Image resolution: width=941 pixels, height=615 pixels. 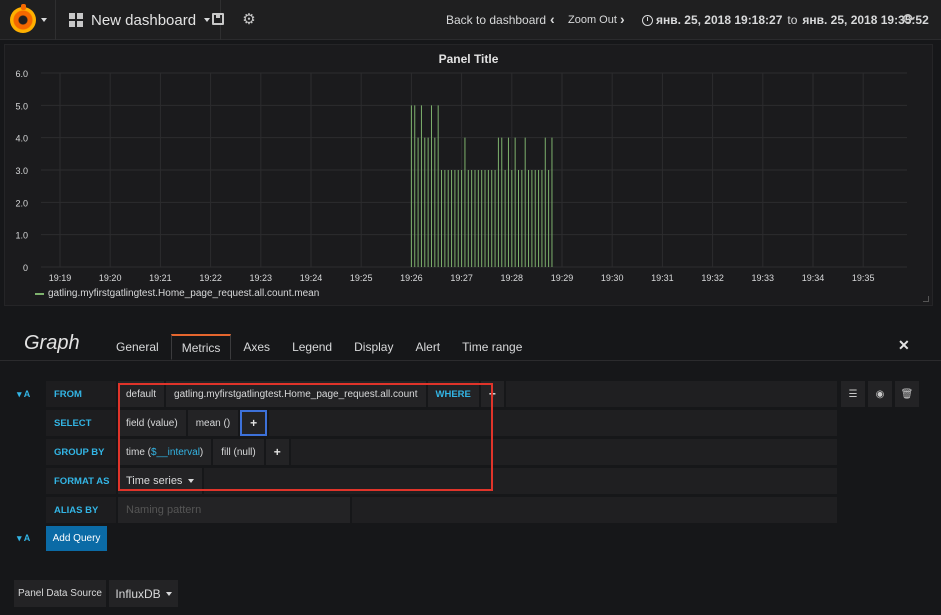 What do you see at coordinates (138, 593) in the screenshot?
I see `datasource-value: InfluxDB` at bounding box center [138, 593].